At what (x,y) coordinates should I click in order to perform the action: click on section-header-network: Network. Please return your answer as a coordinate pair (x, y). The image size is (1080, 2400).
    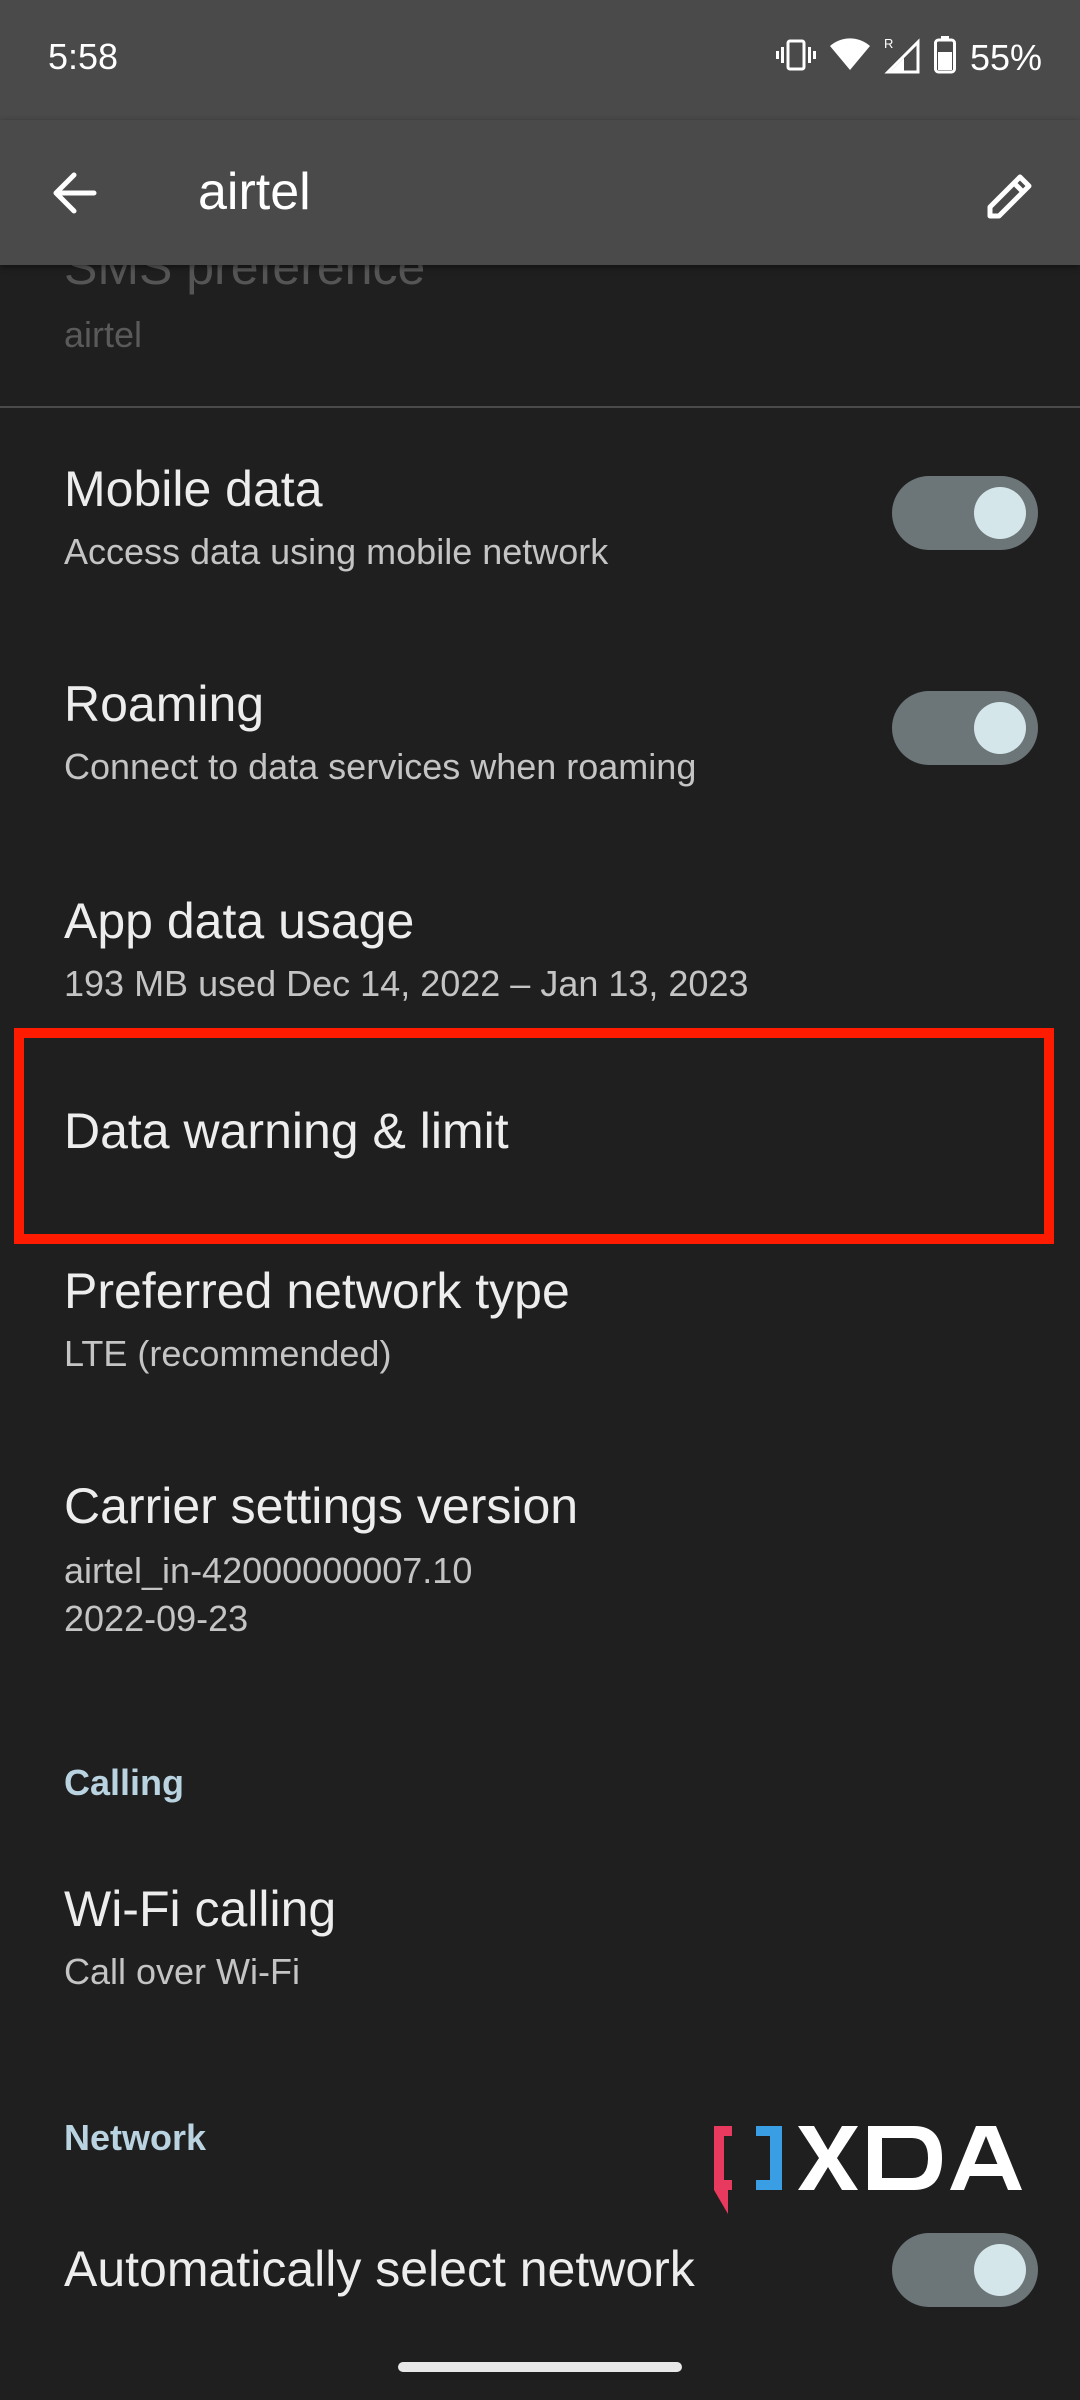
    Looking at the image, I should click on (135, 2137).